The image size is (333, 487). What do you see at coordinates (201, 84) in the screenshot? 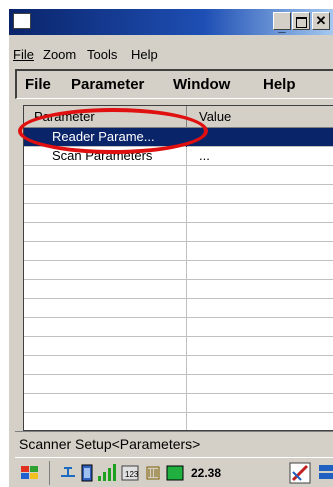
I see `menu2-window: Window` at bounding box center [201, 84].